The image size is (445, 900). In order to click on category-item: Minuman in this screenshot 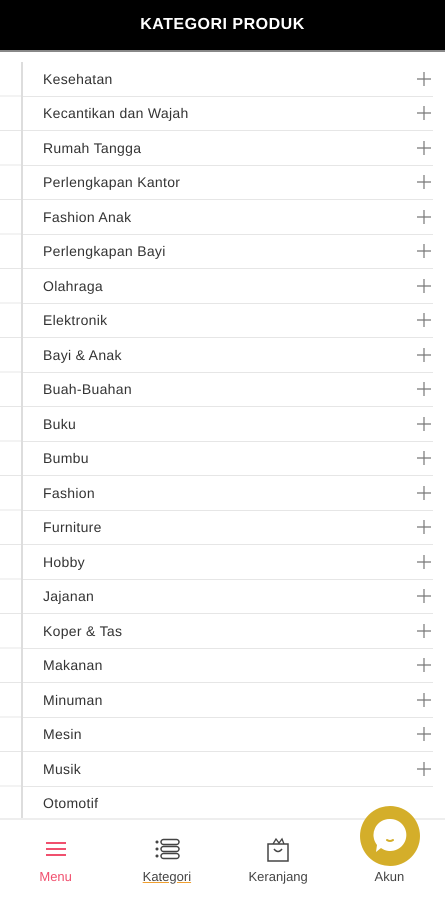, I will do `click(228, 700)`.